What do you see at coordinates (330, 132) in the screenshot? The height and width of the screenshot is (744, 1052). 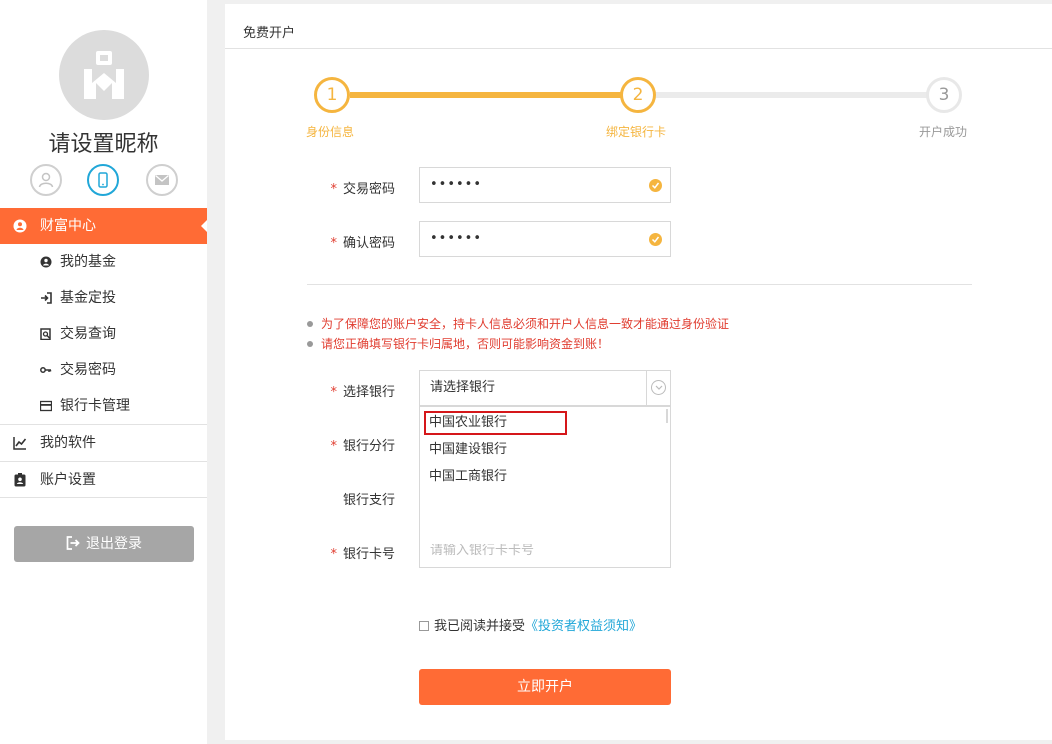 I see `step-1-label: 身份信息` at bounding box center [330, 132].